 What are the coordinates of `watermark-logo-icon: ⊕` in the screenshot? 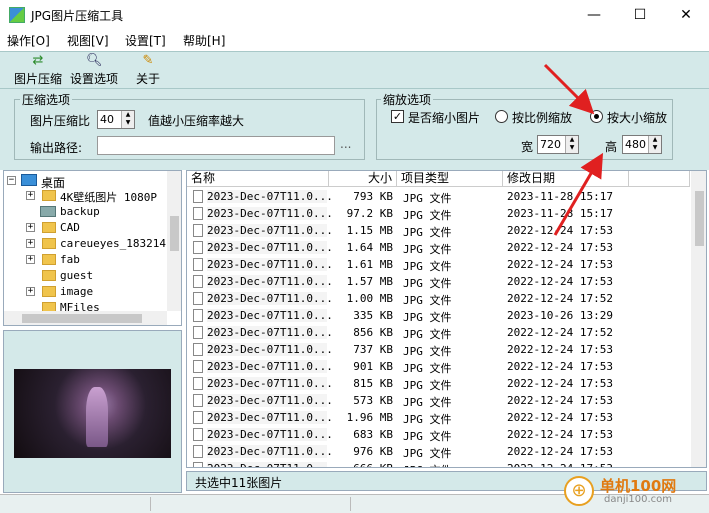 It's located at (579, 491).